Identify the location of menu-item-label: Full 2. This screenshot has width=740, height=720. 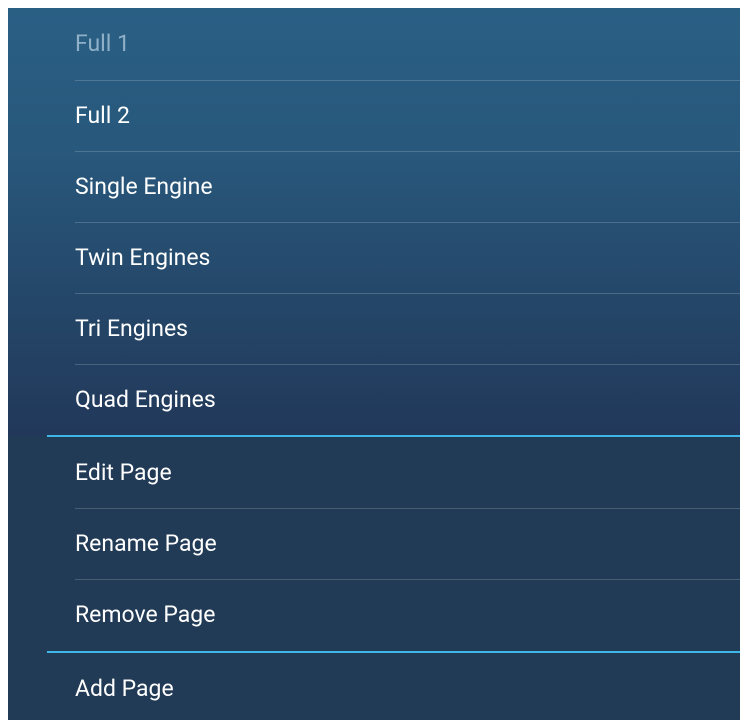
(102, 115).